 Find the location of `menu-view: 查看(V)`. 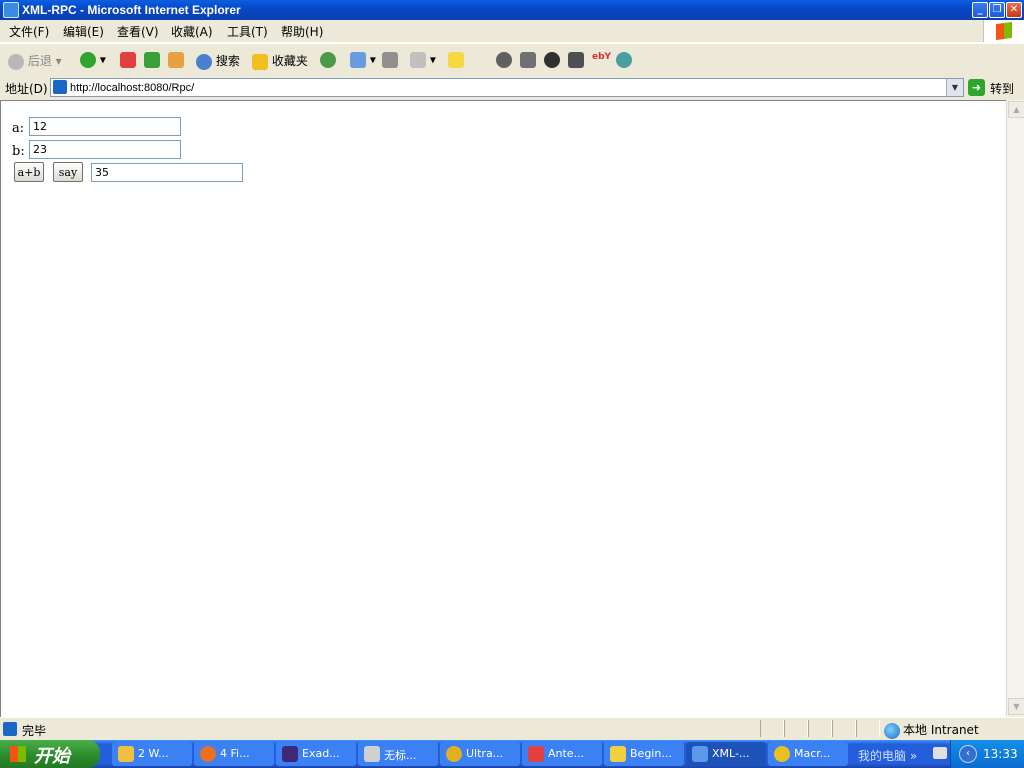

menu-view: 查看(V) is located at coordinates (138, 31).